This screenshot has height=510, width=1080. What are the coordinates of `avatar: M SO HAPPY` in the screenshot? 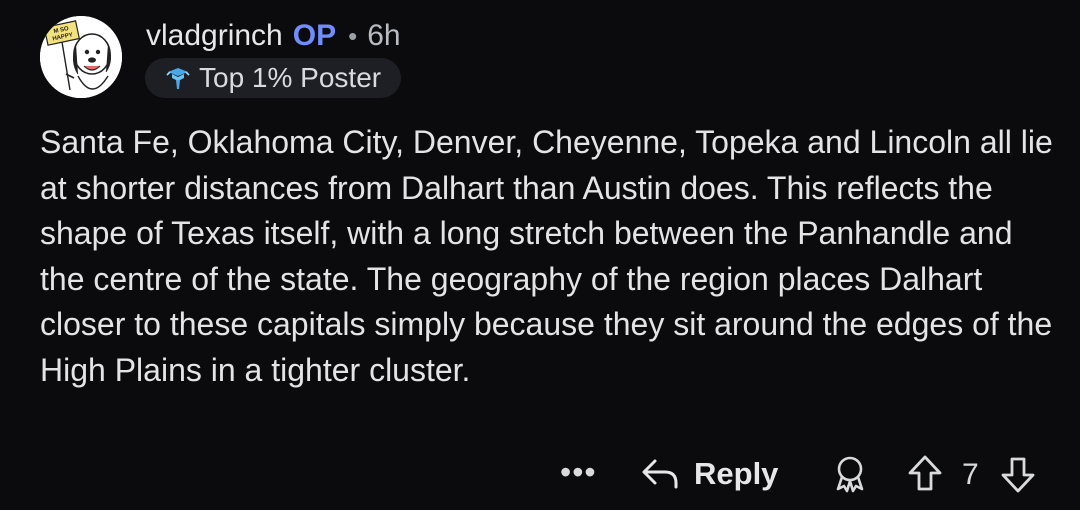 It's located at (81, 57).